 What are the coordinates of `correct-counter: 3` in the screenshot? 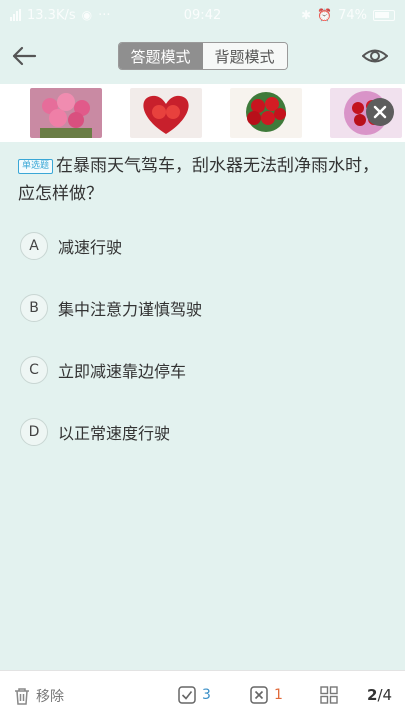 It's located at (194, 695).